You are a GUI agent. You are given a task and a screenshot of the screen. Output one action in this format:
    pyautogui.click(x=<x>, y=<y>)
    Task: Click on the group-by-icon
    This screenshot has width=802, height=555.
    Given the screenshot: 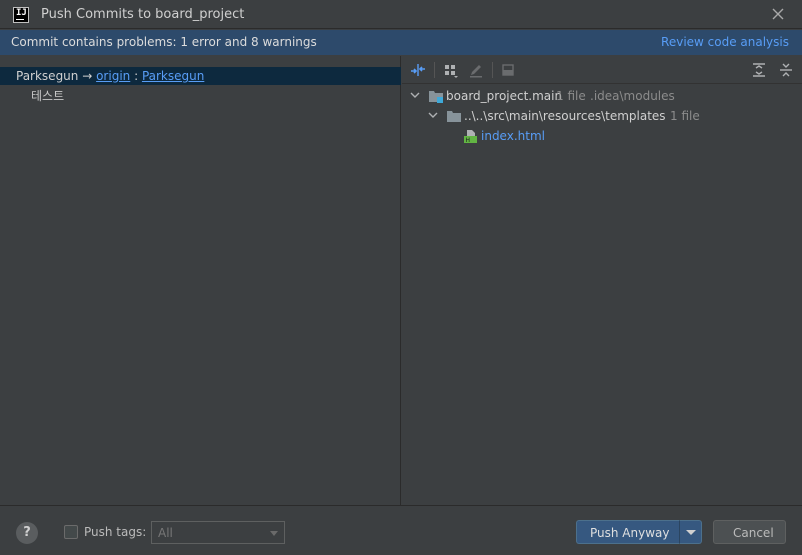 What is the action you would take?
    pyautogui.click(x=451, y=70)
    